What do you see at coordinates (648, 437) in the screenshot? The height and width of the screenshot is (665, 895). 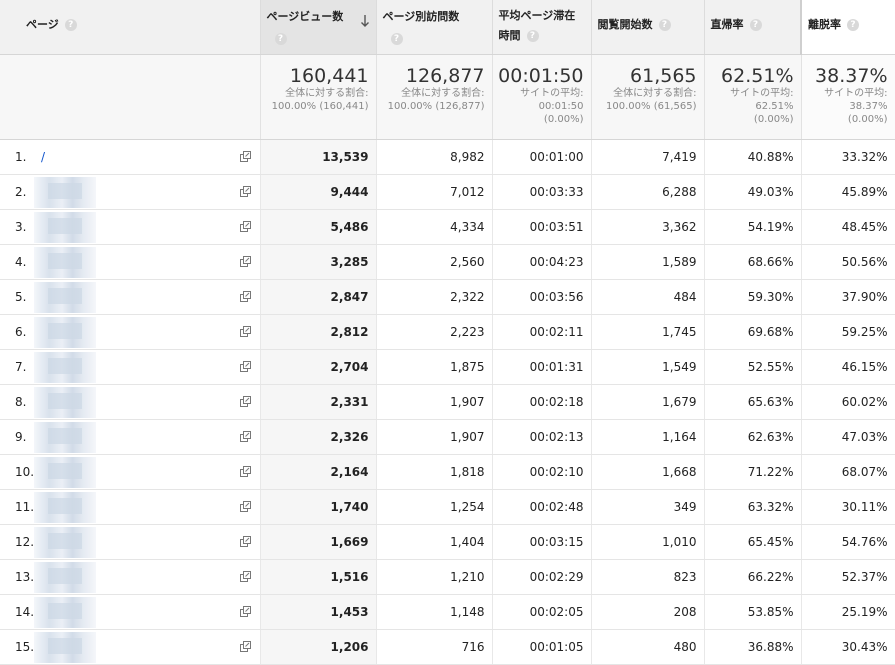 I see `entrances-cell: 1,164` at bounding box center [648, 437].